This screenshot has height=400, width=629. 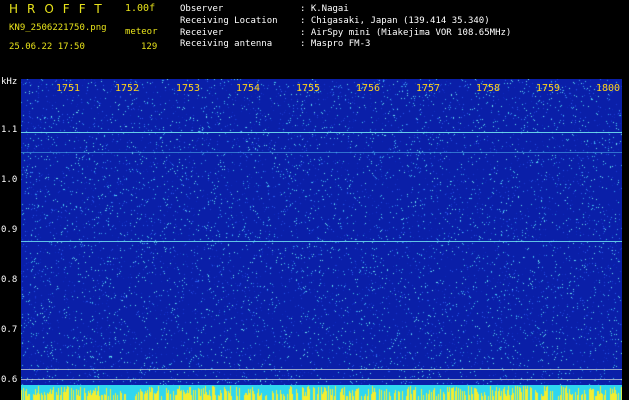 I want to click on time-label-1758: 1758, so click(x=488, y=88).